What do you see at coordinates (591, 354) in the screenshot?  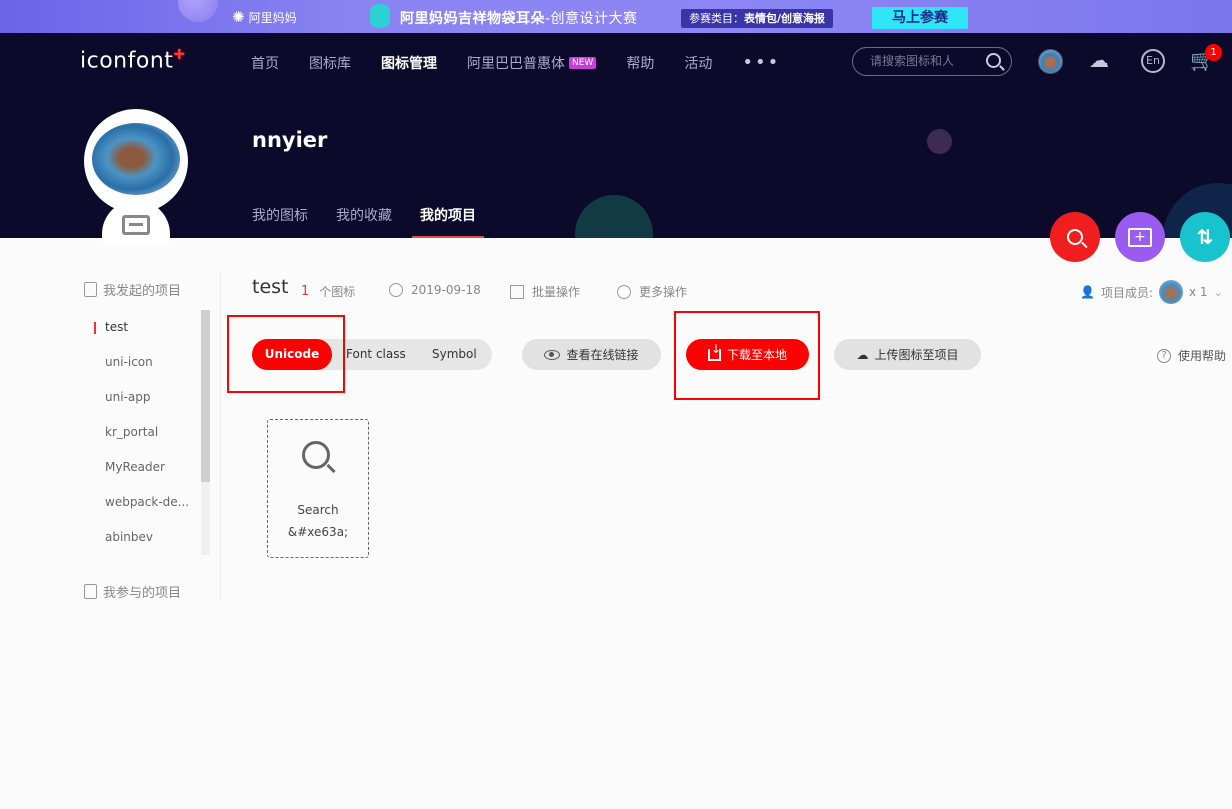 I see `view-online-link-button: 查看在线链接` at bounding box center [591, 354].